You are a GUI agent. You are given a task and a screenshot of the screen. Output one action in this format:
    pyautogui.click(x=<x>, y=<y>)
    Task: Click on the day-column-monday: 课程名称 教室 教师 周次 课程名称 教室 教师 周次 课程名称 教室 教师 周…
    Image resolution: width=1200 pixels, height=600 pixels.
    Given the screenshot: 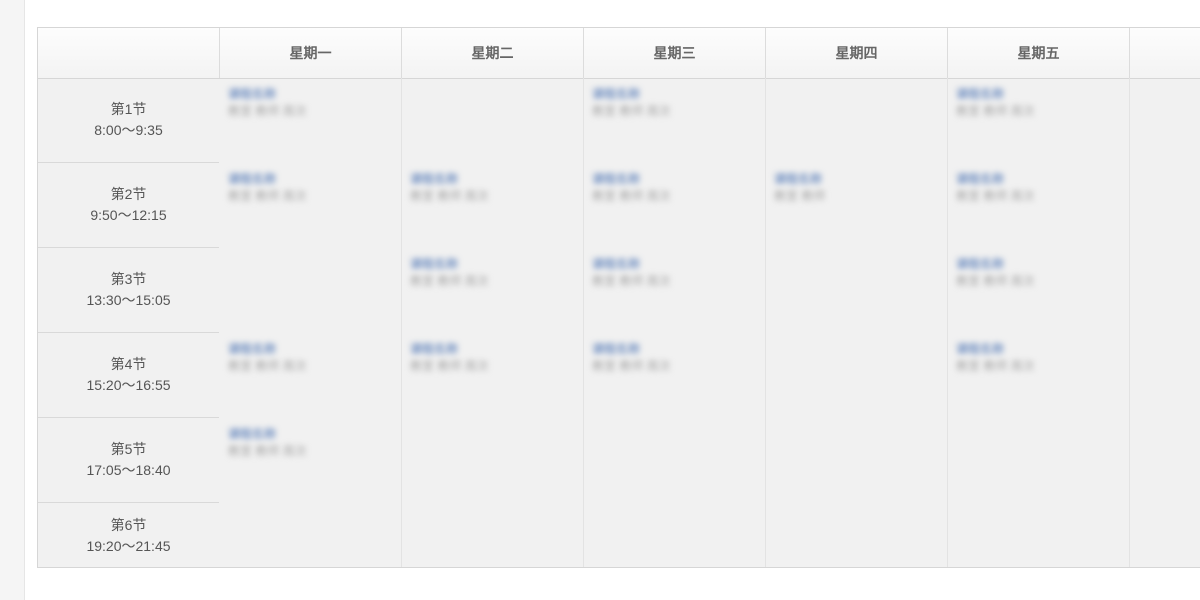 What is the action you would take?
    pyautogui.click(x=311, y=322)
    